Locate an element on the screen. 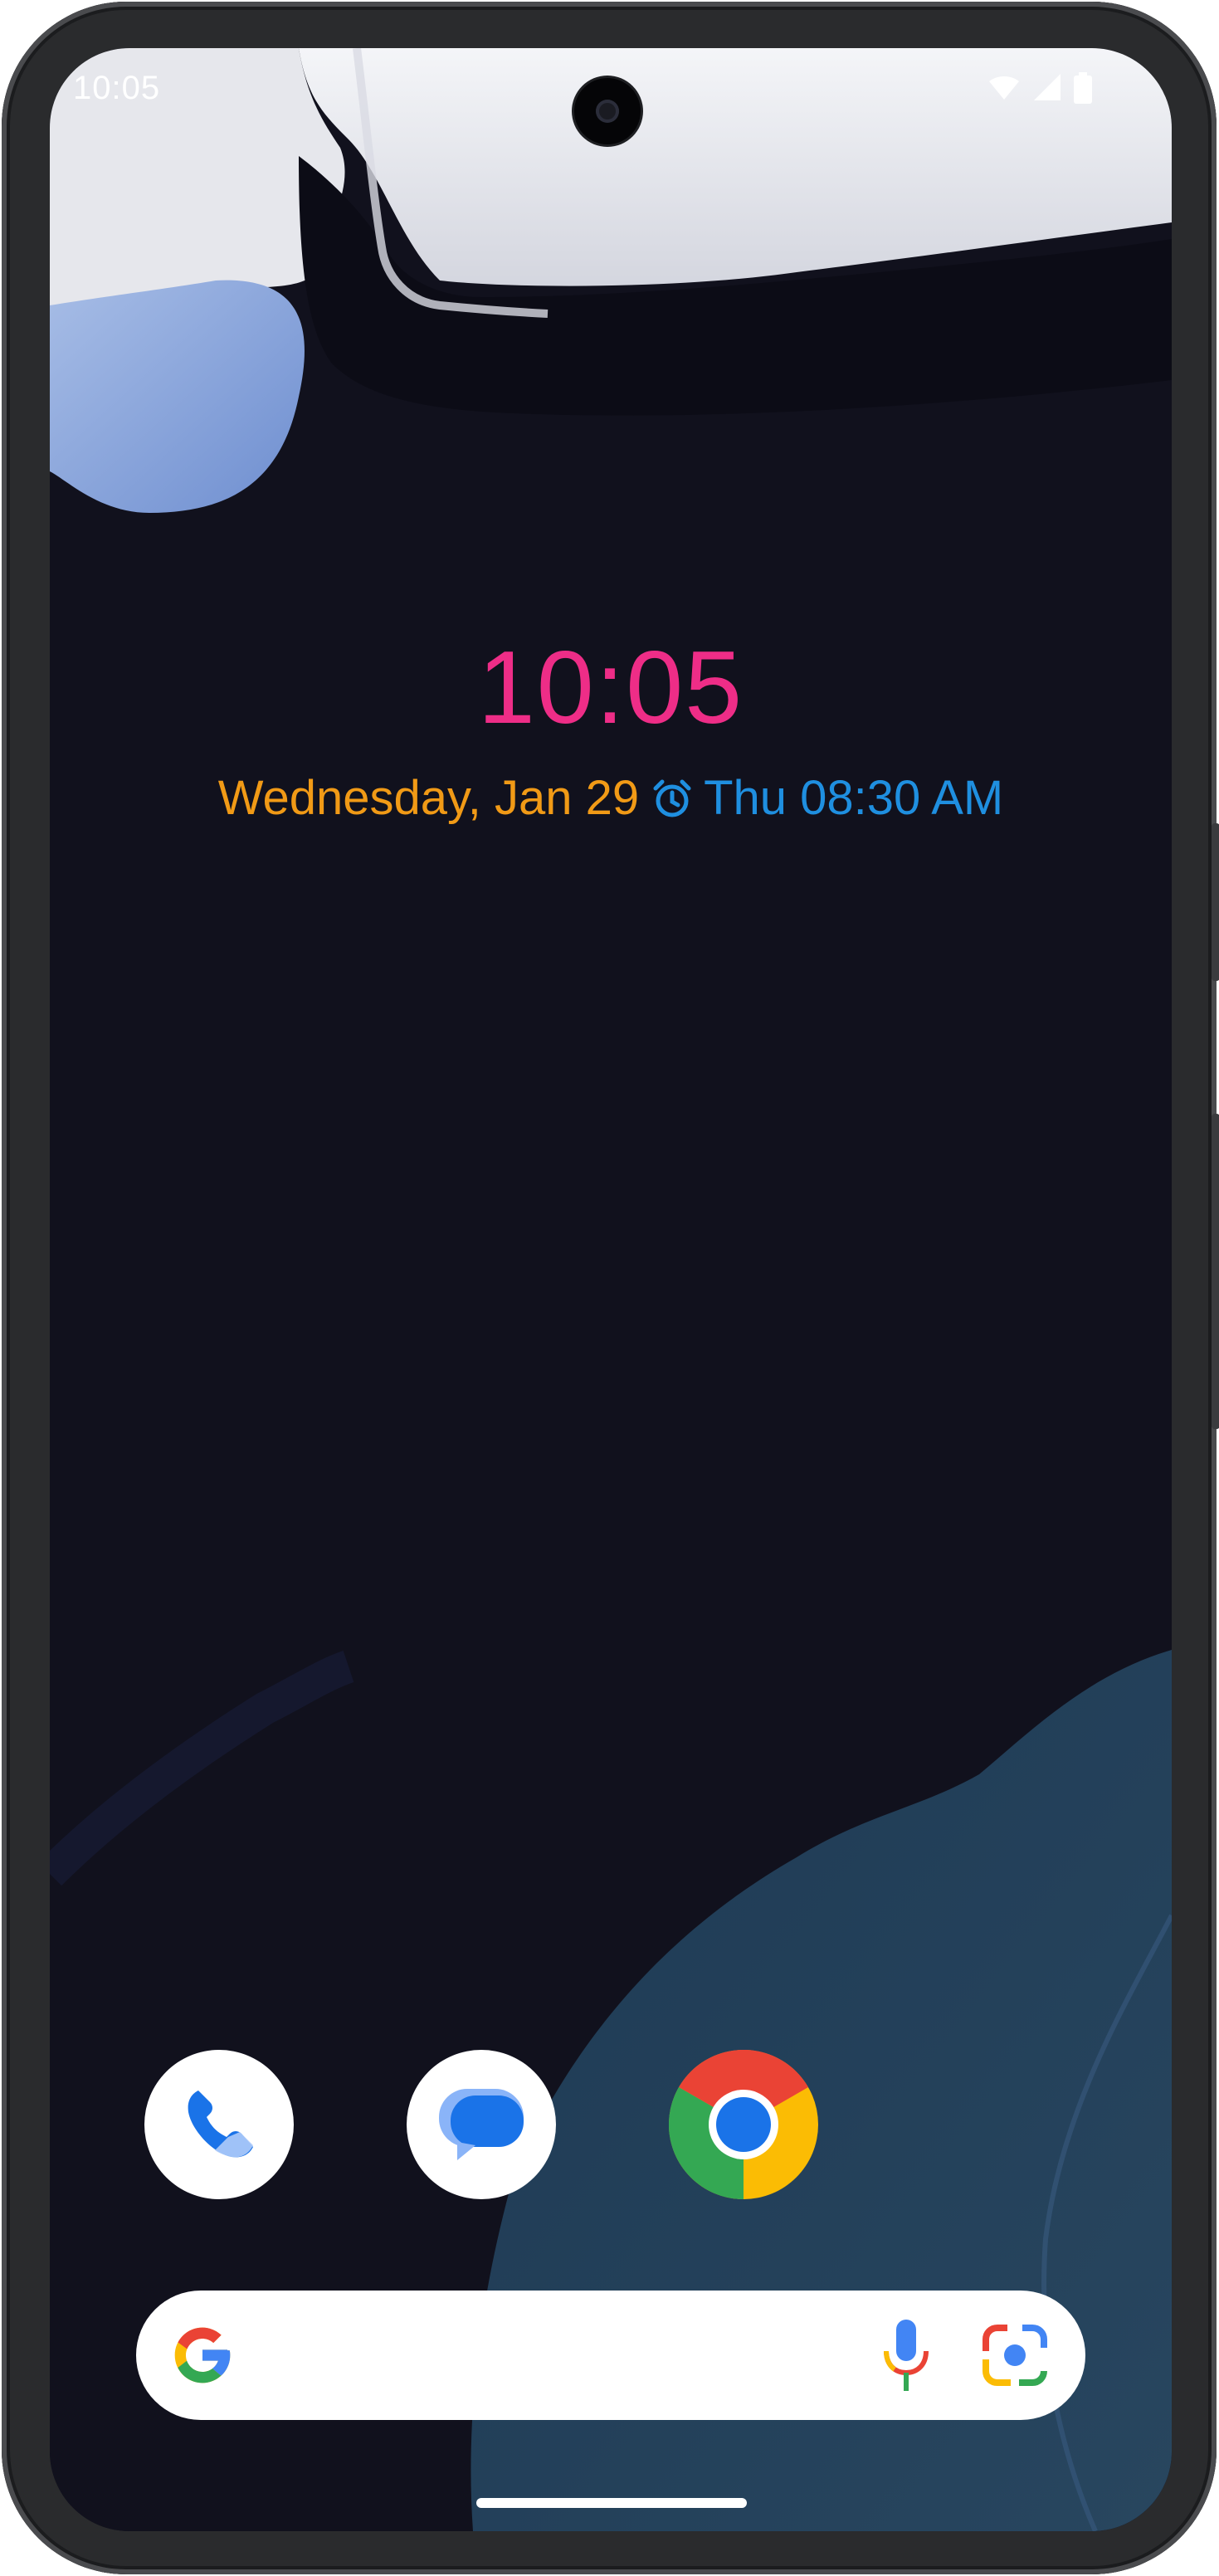 This screenshot has width=1219, height=2576. alarm-clock-icon is located at coordinates (672, 798).